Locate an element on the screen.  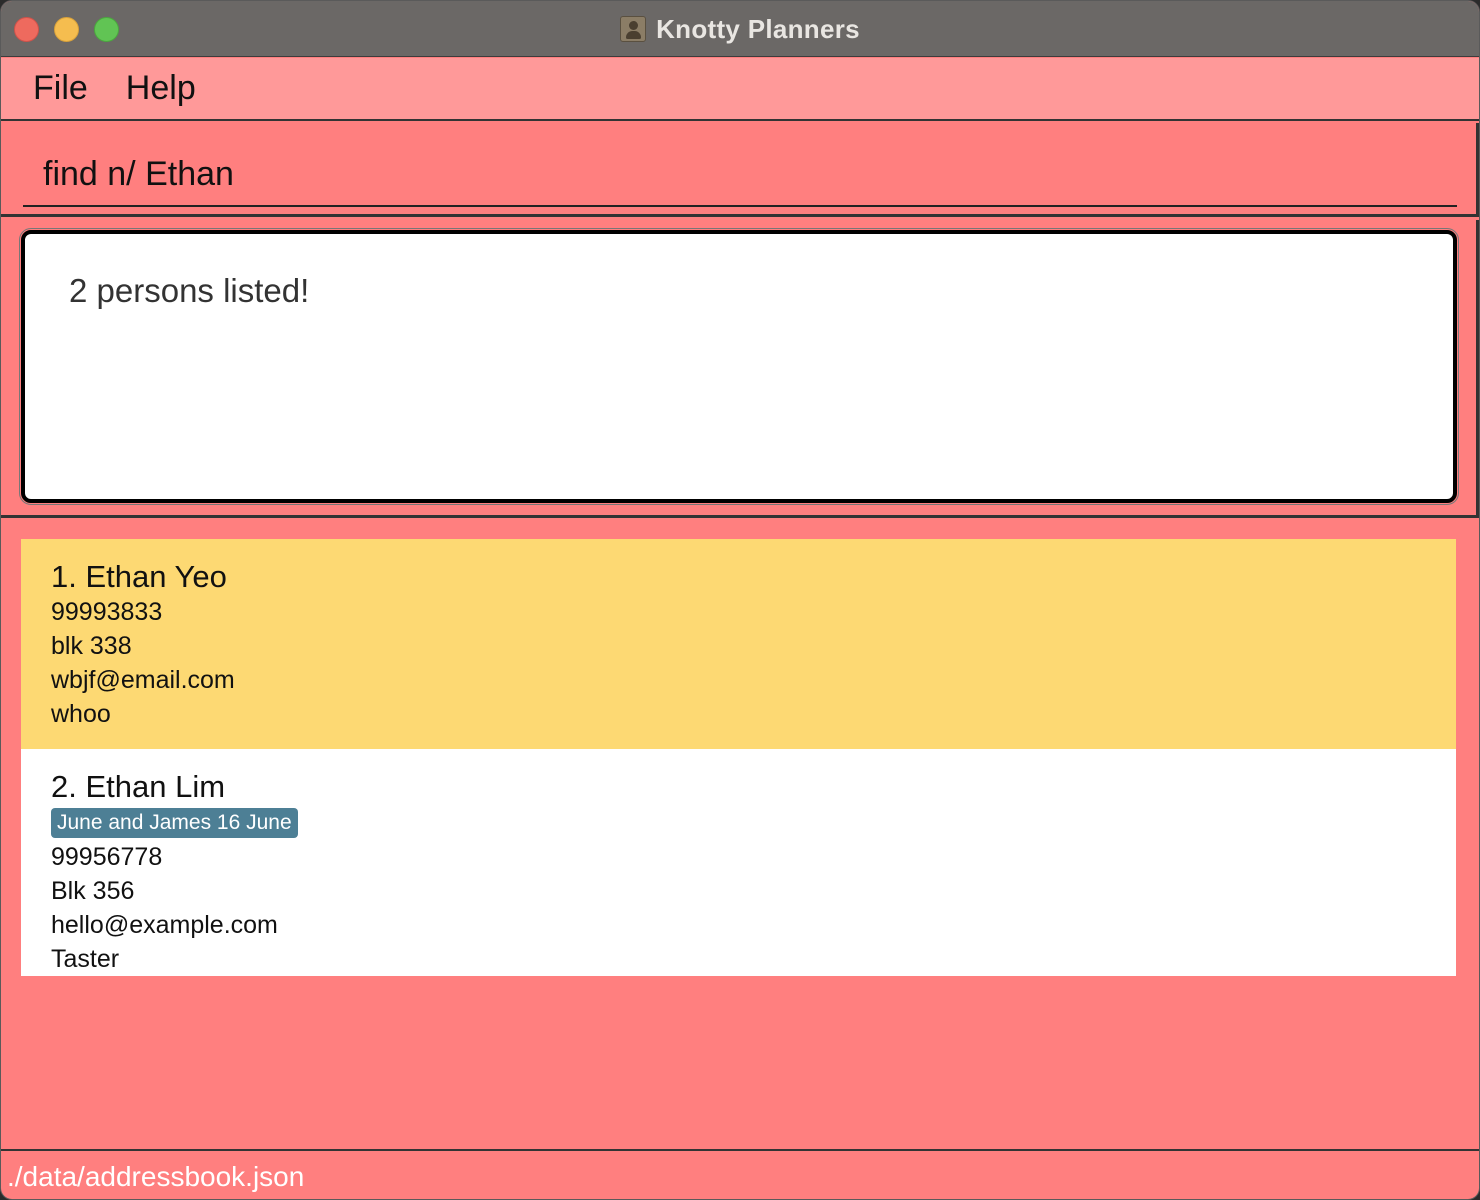
person-phone: 99956778 is located at coordinates (107, 857).